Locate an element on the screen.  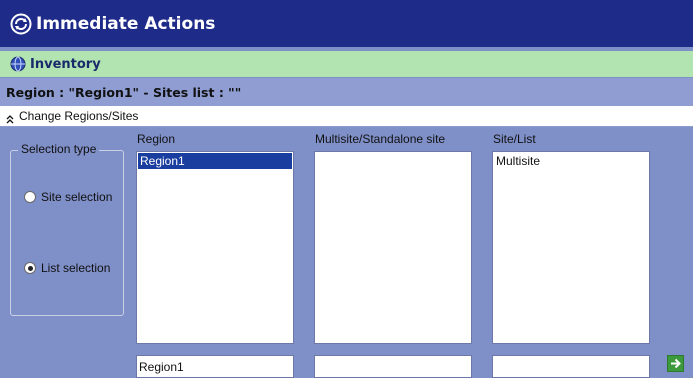
title-bar: Immediate Actions is located at coordinates (346, 23).